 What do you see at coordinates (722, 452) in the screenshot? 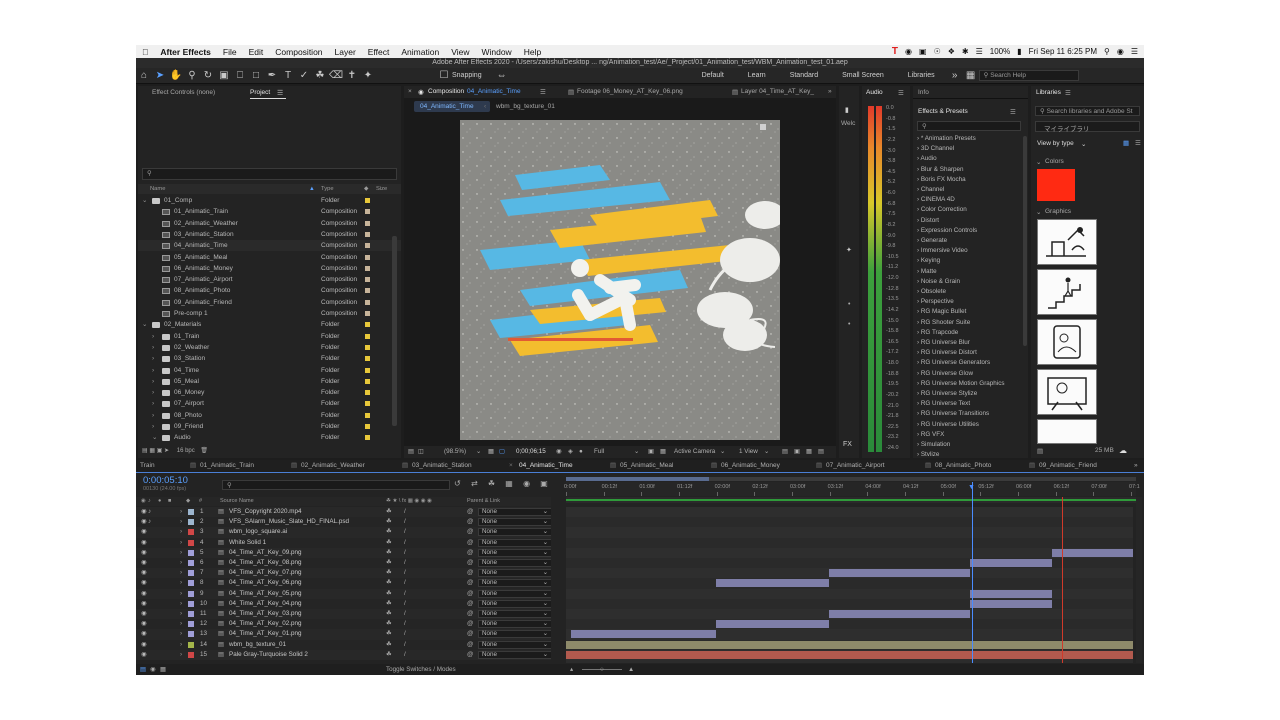
I see `camera-dropdown-icon: ⌄` at bounding box center [722, 452].